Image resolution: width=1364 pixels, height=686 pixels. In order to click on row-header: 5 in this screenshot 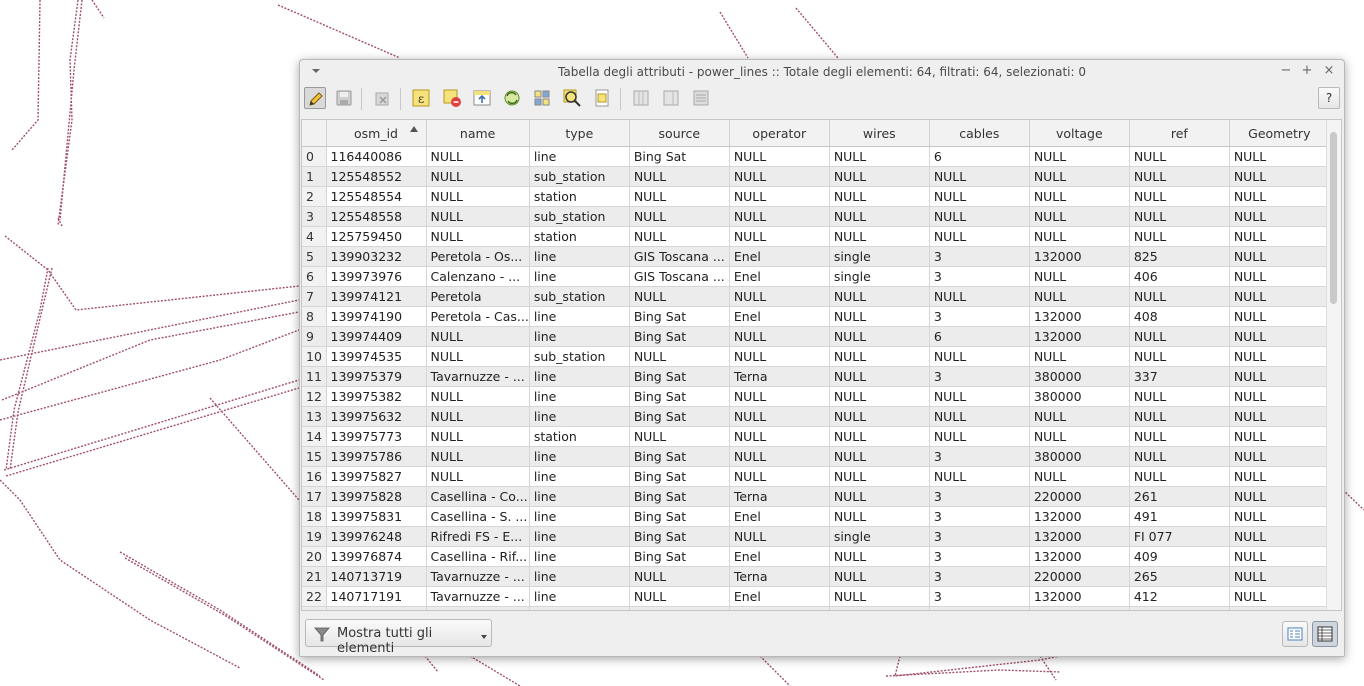, I will do `click(314, 256)`.